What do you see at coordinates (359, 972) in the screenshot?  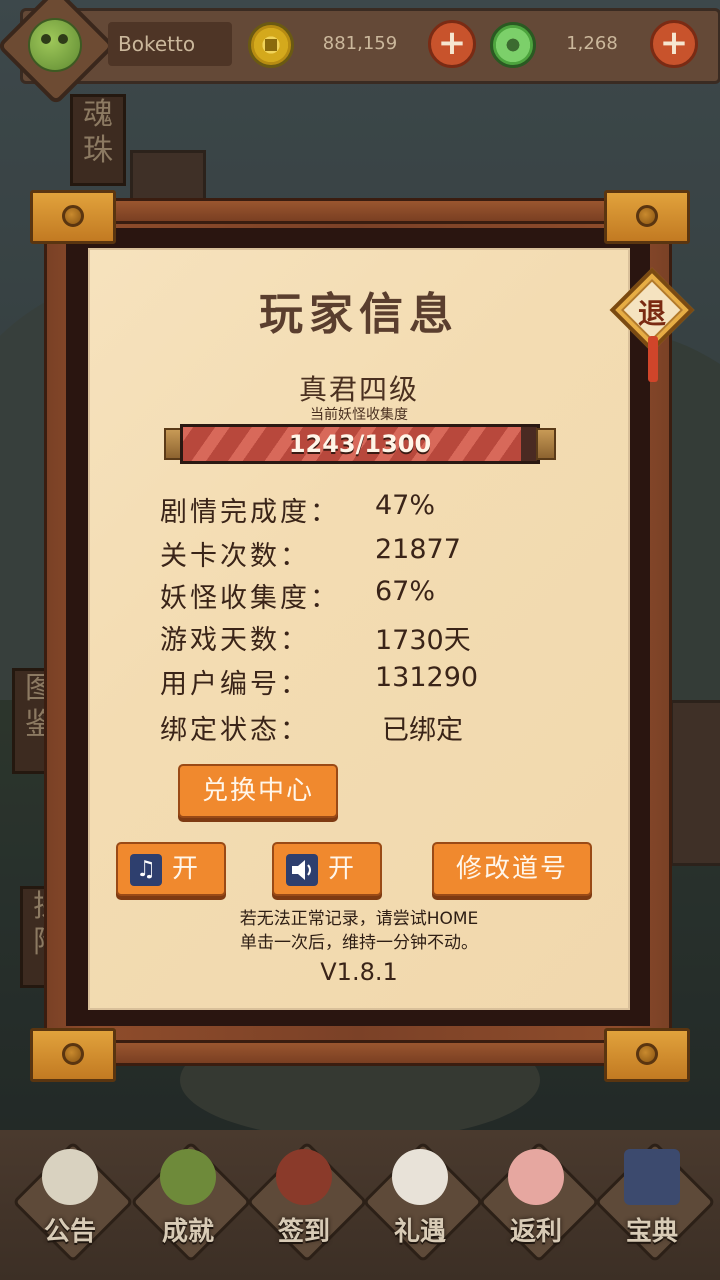 I see `version-label: V1.8.1` at bounding box center [359, 972].